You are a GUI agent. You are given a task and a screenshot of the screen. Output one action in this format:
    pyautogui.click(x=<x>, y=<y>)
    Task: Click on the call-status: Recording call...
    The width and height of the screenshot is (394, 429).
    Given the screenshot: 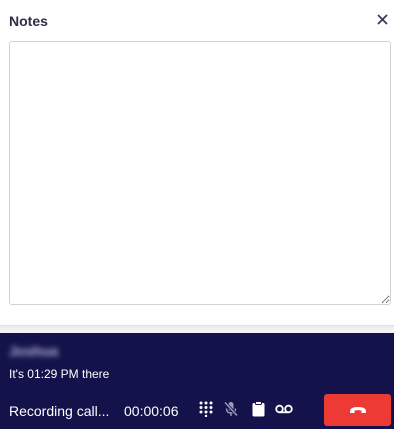 What is the action you would take?
    pyautogui.click(x=59, y=411)
    